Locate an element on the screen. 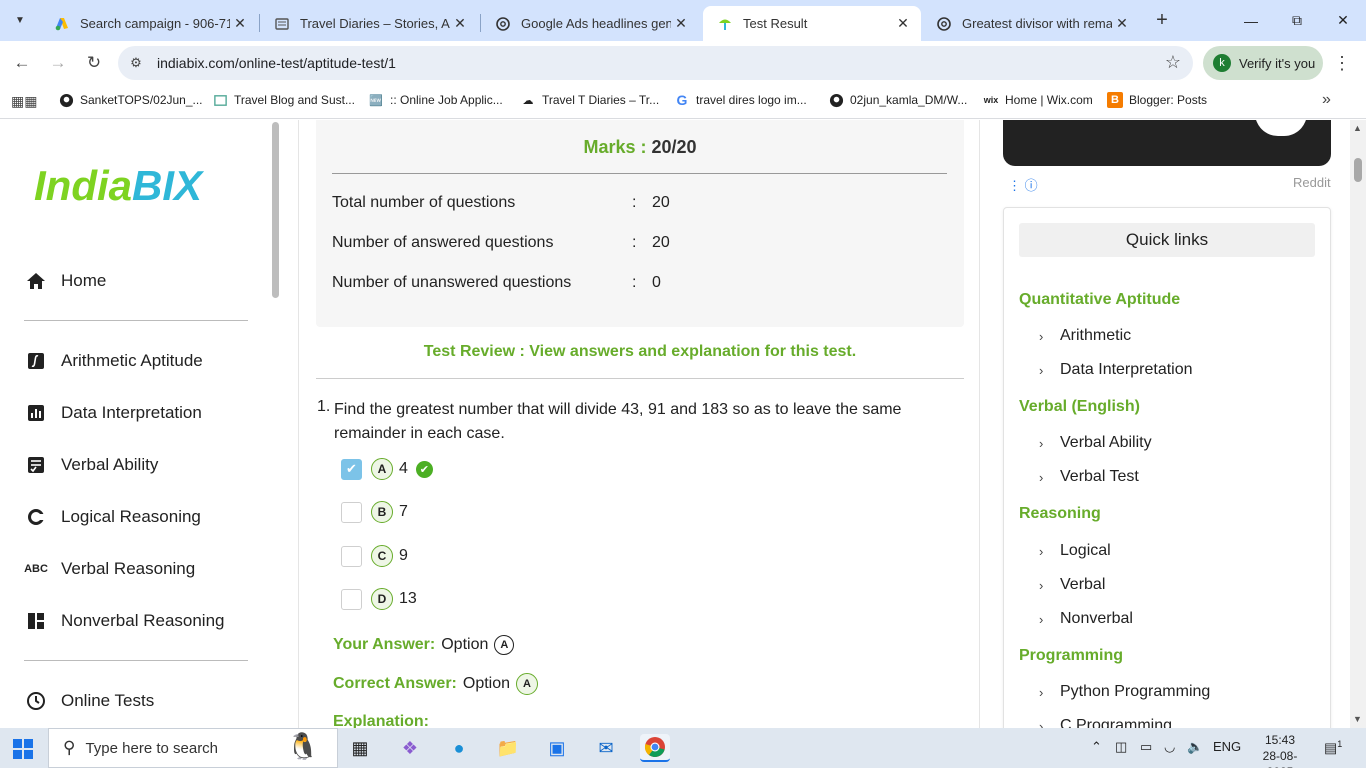  bookmark-item: wix Home | Wix.com is located at coordinates (1038, 100).